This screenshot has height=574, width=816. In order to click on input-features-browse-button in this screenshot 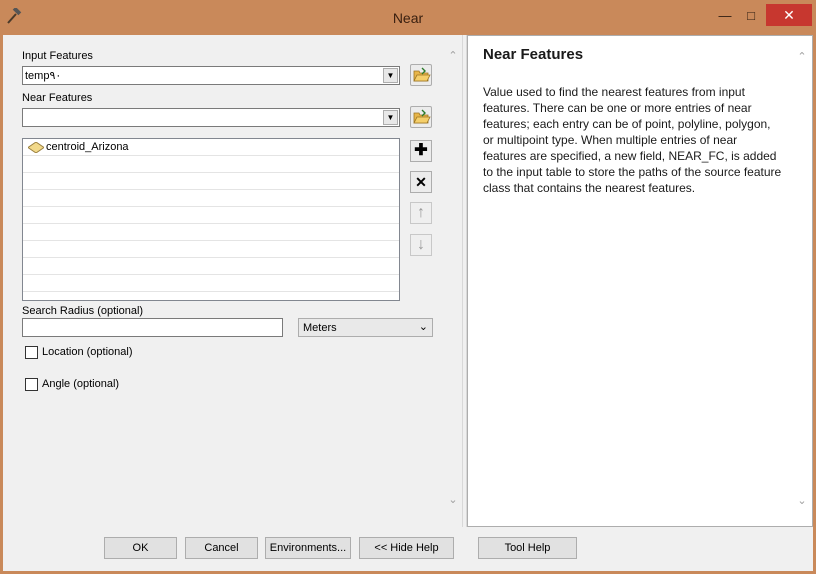, I will do `click(421, 75)`.